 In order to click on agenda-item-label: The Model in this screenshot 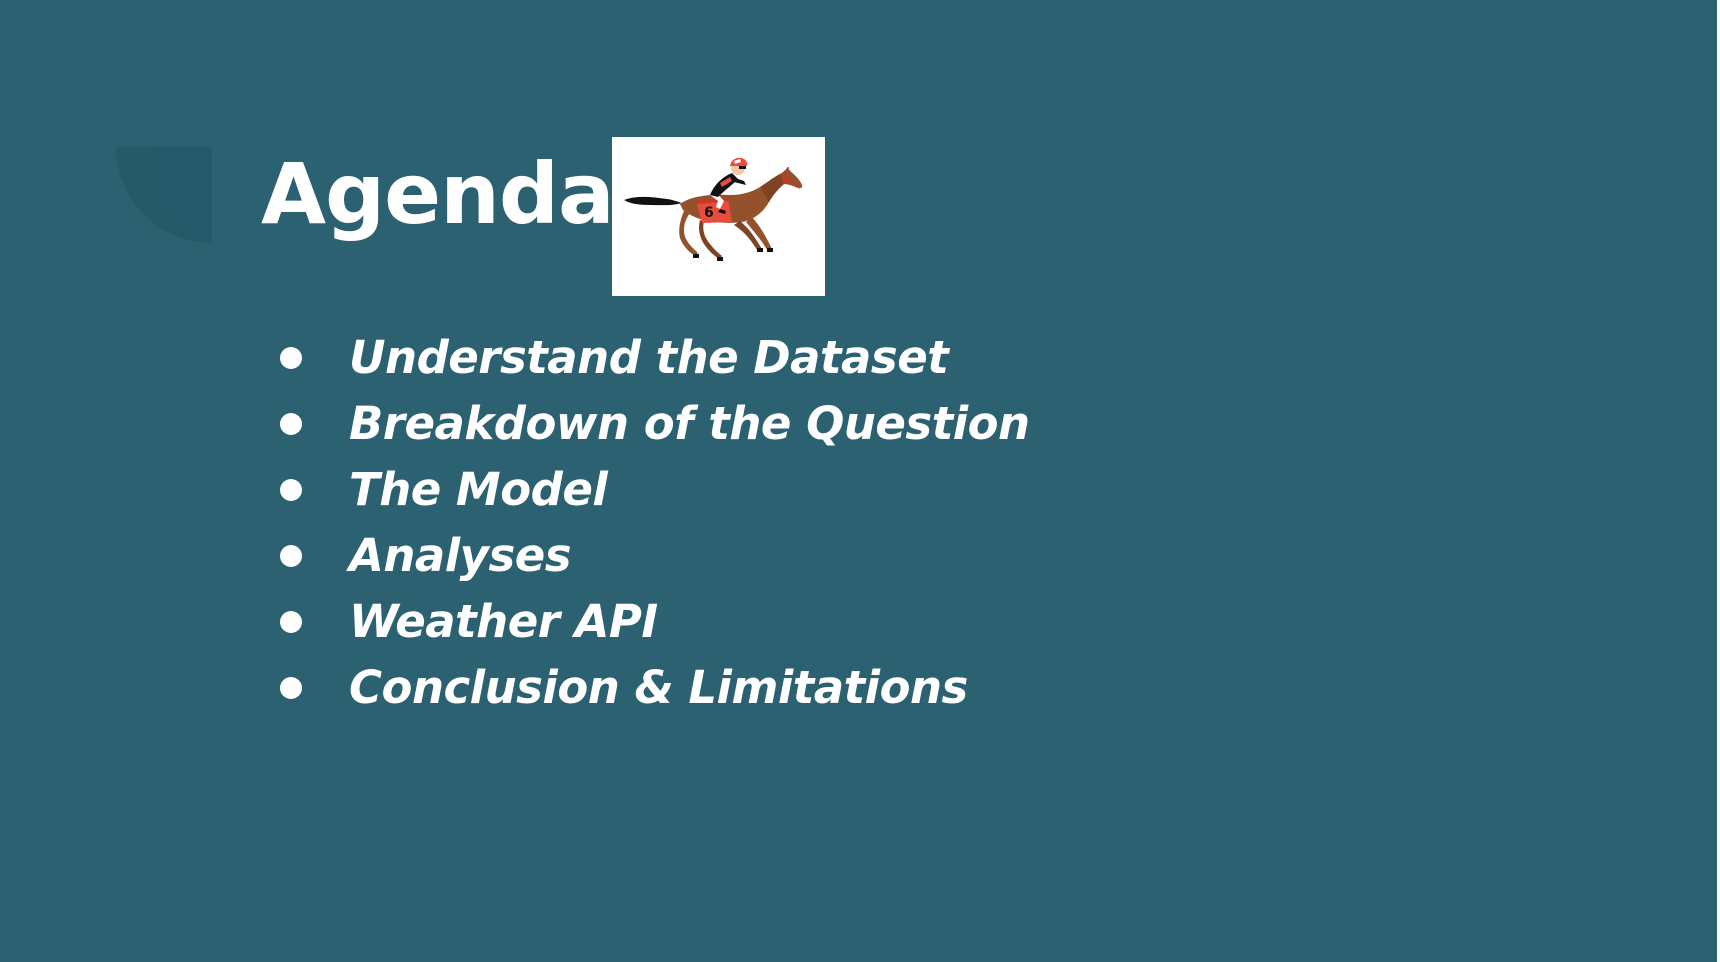, I will do `click(478, 489)`.